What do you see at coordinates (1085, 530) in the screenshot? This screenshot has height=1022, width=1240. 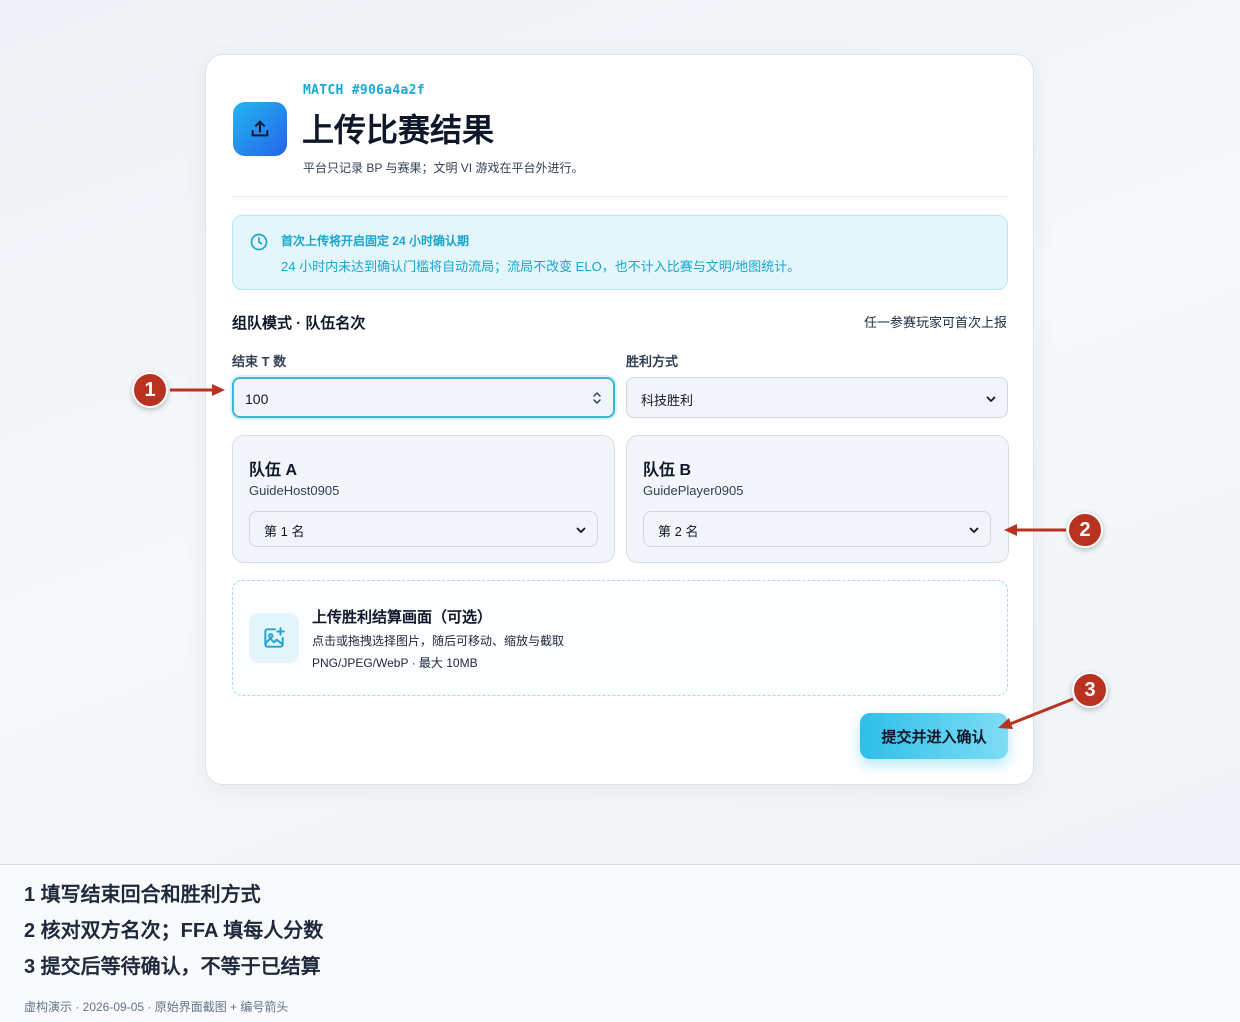 I see `step-badge-2: 2` at bounding box center [1085, 530].